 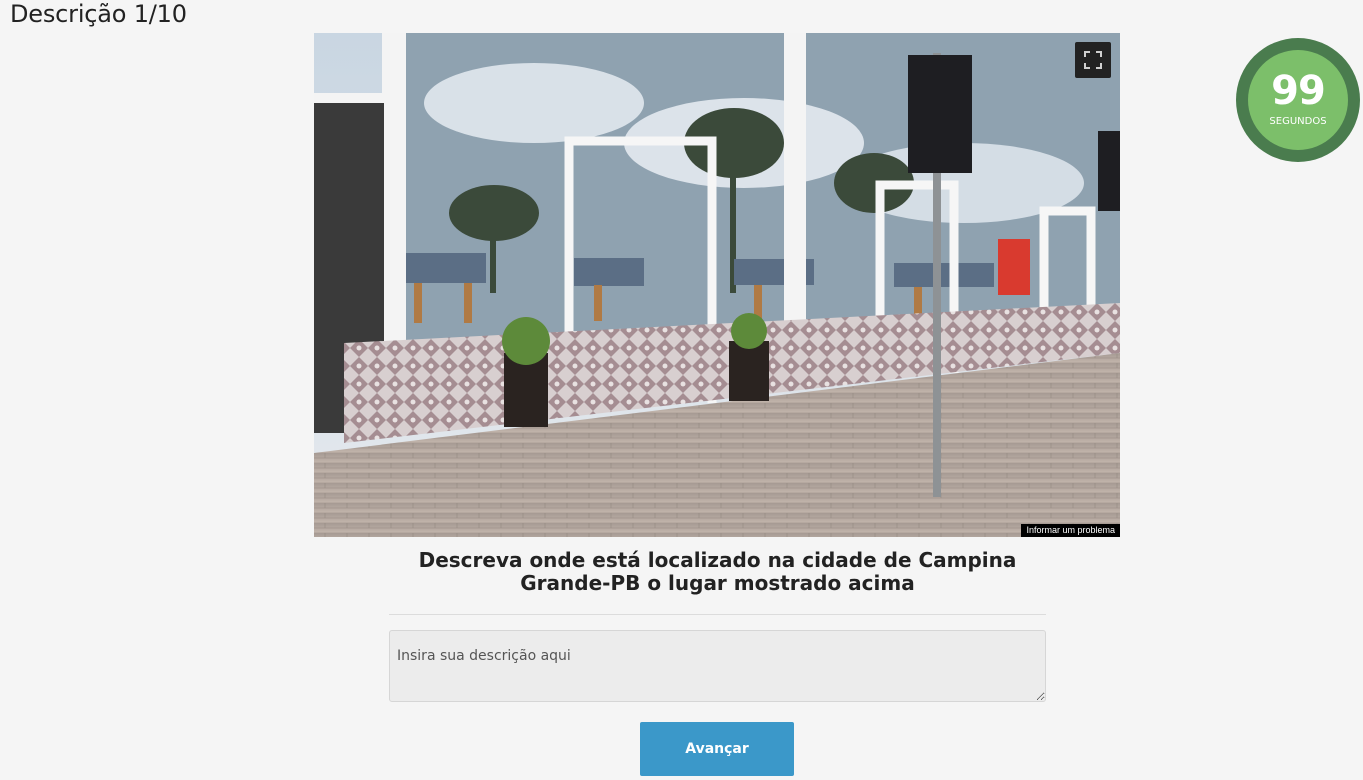 I want to click on page-title: Descrição 1/10, so click(x=98, y=14).